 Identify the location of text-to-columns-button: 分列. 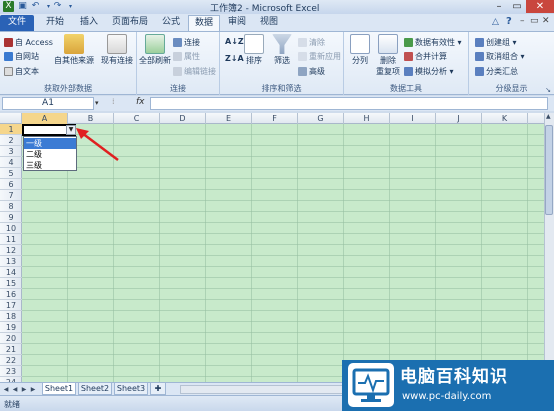
(360, 50).